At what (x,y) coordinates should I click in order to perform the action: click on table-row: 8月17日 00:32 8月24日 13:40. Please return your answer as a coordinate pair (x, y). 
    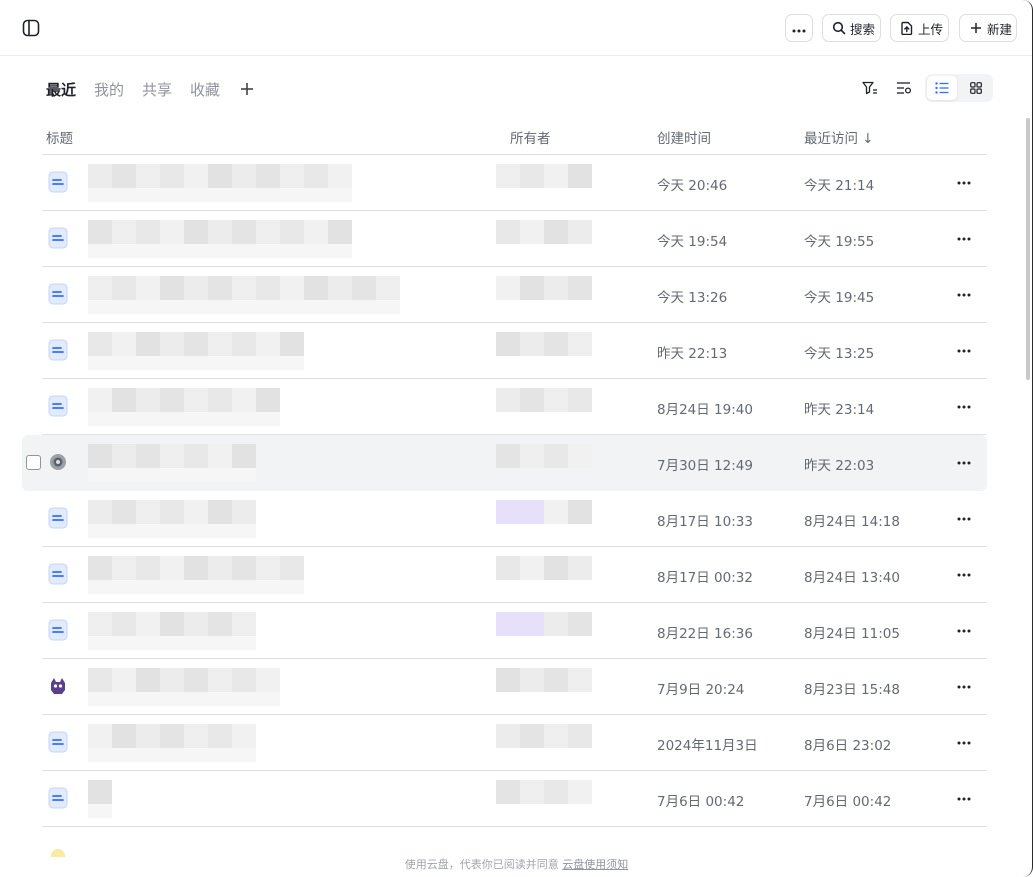
    Looking at the image, I should click on (514, 575).